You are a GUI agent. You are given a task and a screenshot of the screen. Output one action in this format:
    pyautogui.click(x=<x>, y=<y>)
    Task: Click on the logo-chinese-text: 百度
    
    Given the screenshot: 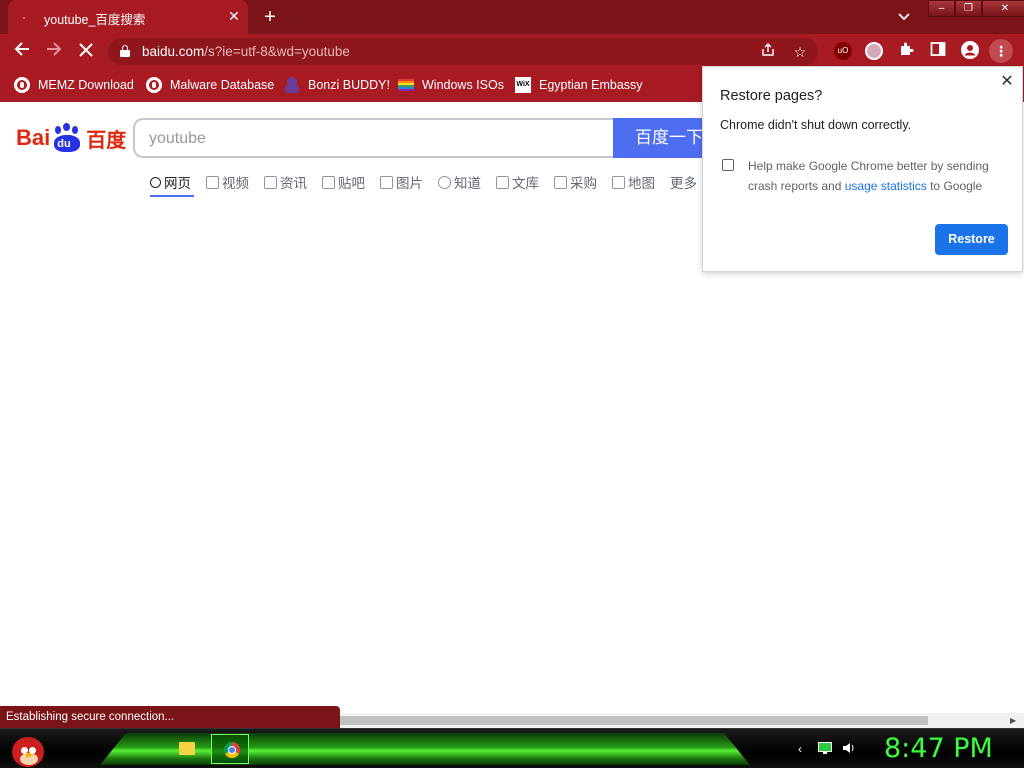 What is the action you would take?
    pyautogui.click(x=106, y=139)
    